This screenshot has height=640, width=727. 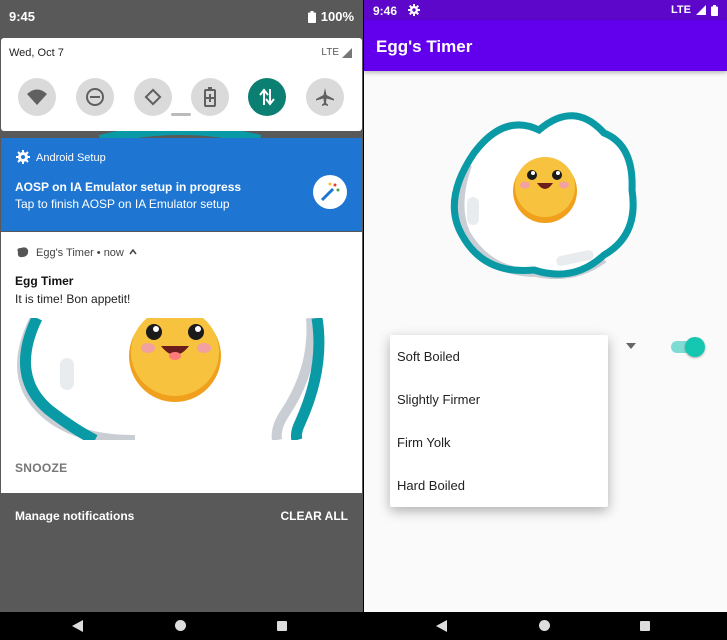 I want to click on battery-saver-tile, so click(x=210, y=97).